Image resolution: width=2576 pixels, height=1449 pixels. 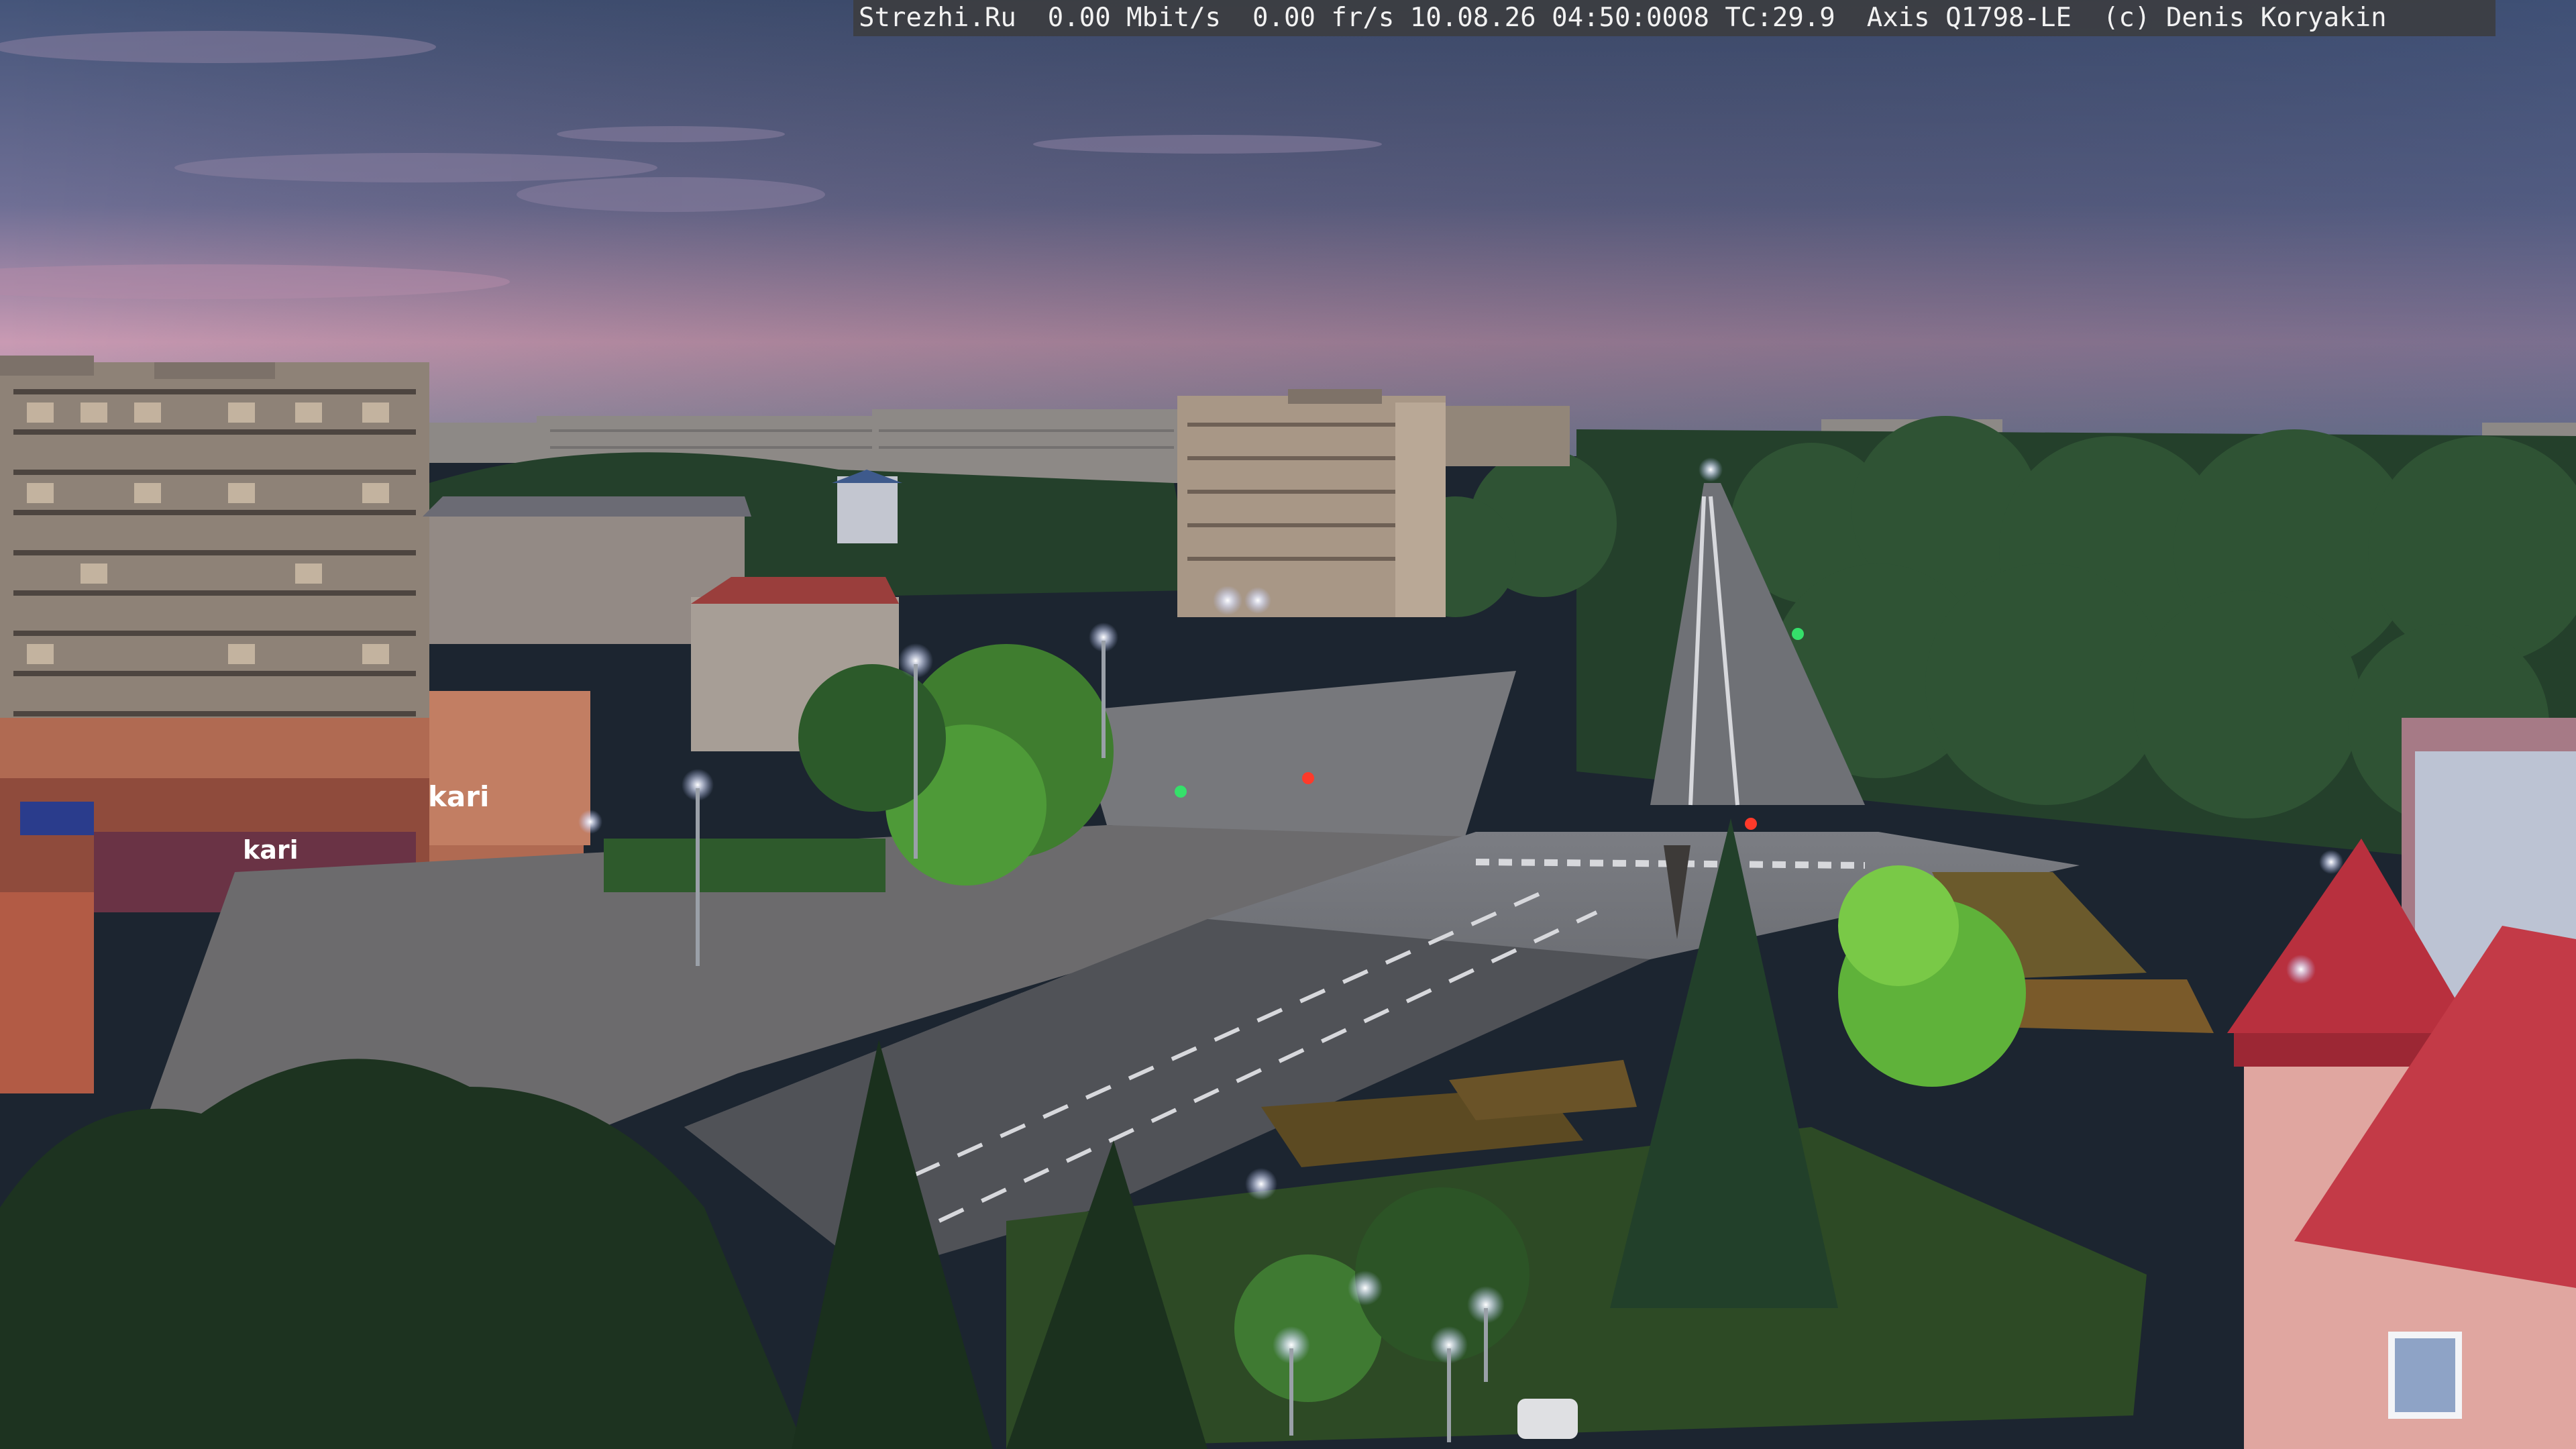 I want to click on store-sign-kari: kari, so click(x=458, y=796).